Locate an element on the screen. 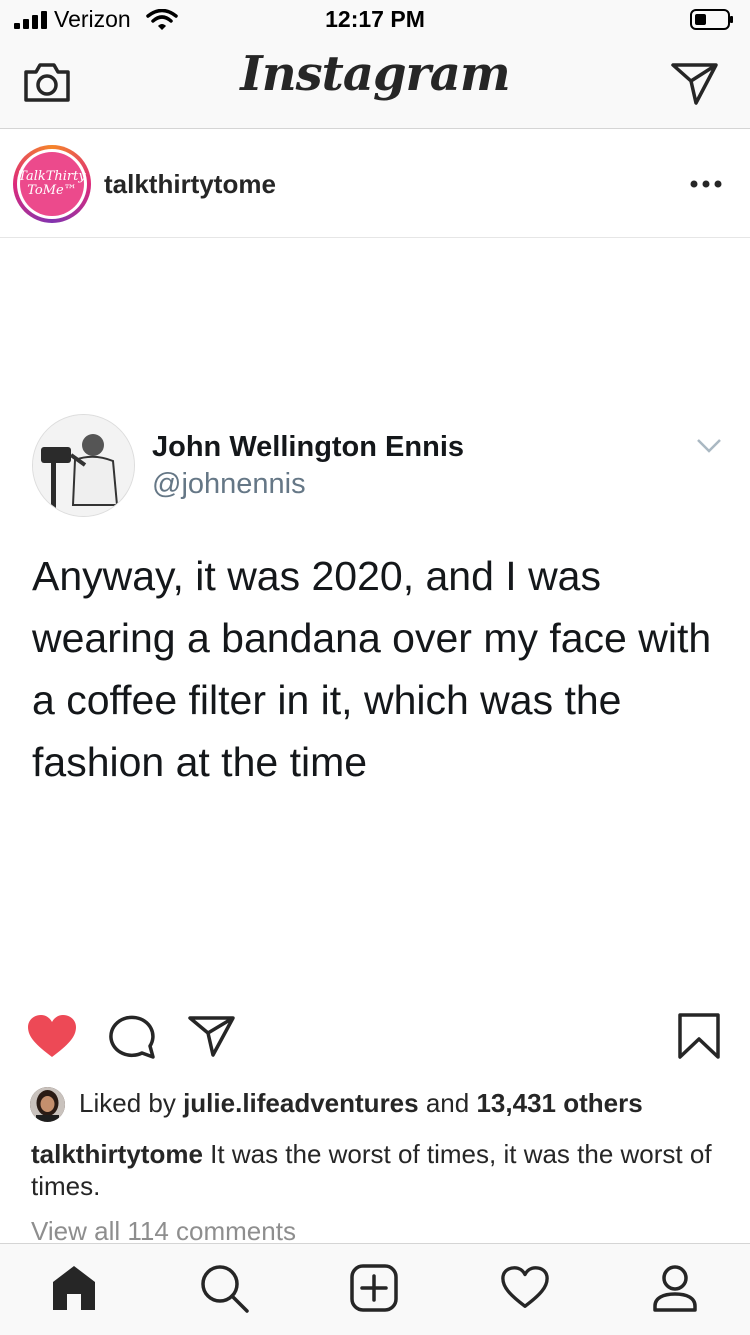 Image resolution: width=750 pixels, height=1335 pixels. liker-username: julie.lifeadventures is located at coordinates (301, 1103).